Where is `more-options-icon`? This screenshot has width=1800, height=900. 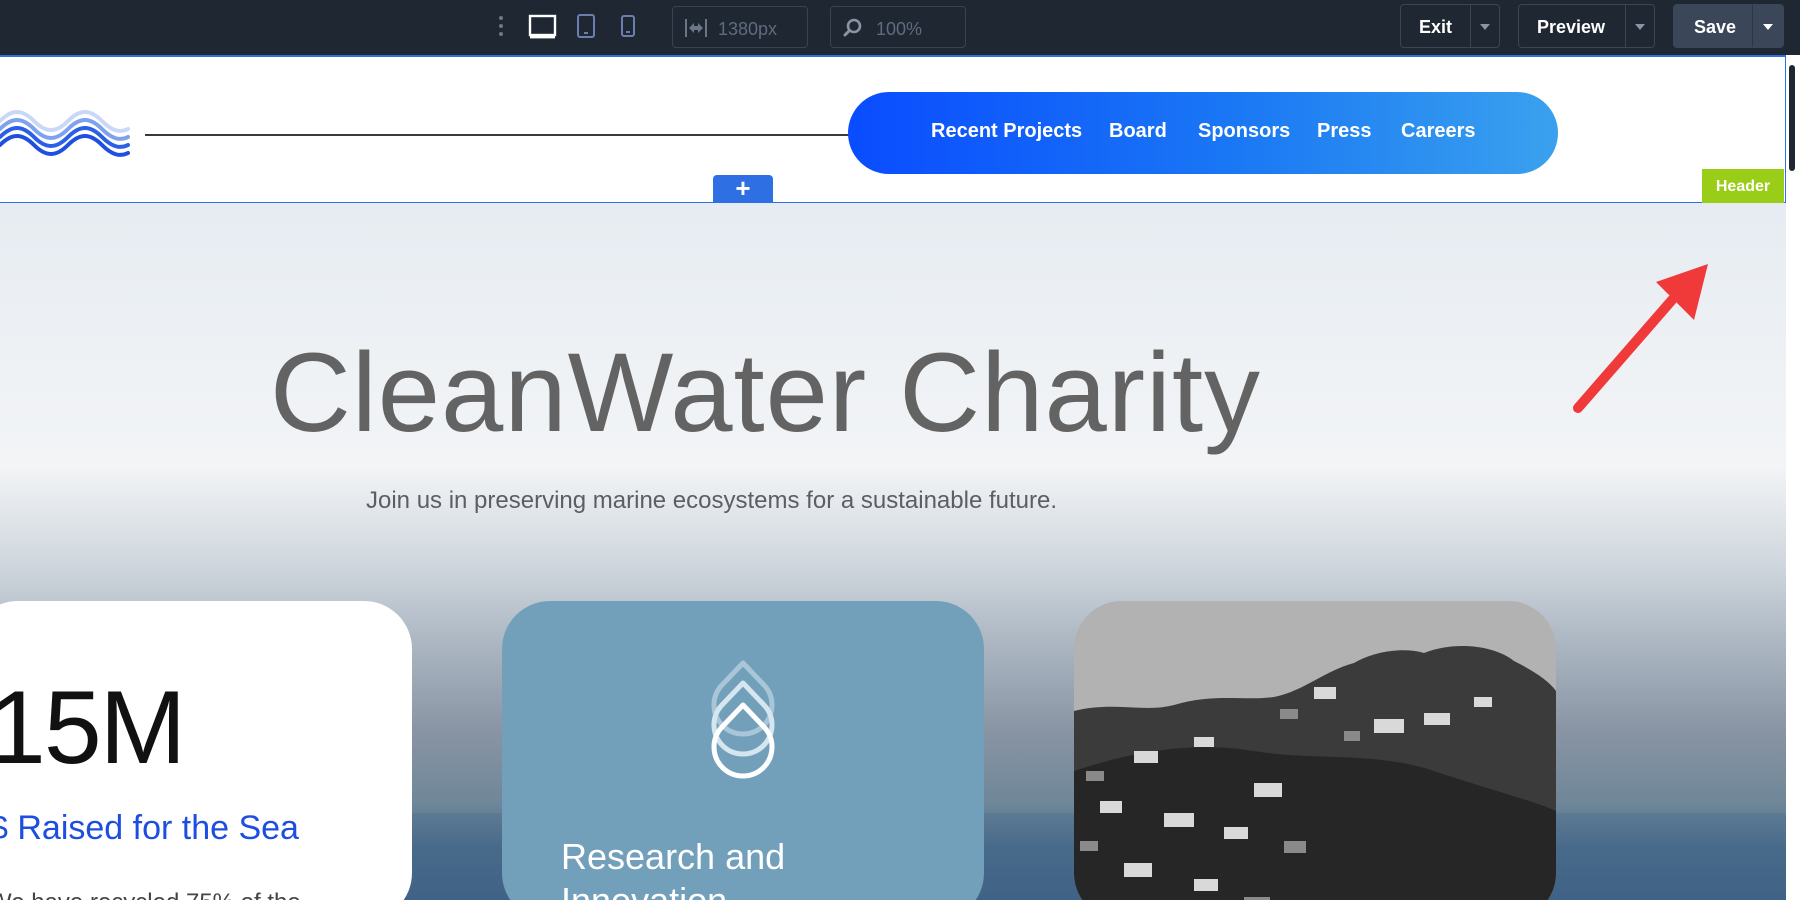
more-options-icon is located at coordinates (501, 26).